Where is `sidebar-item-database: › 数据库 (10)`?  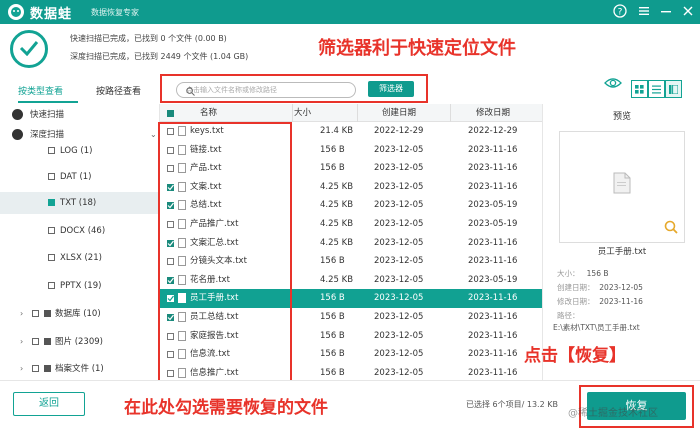 sidebar-item-database: › 数据库 (10) is located at coordinates (80, 314).